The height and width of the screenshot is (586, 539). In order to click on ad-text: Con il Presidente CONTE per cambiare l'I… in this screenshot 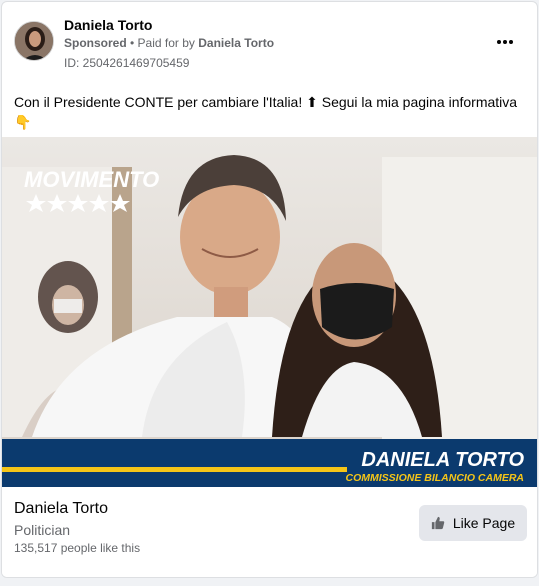, I will do `click(266, 102)`.